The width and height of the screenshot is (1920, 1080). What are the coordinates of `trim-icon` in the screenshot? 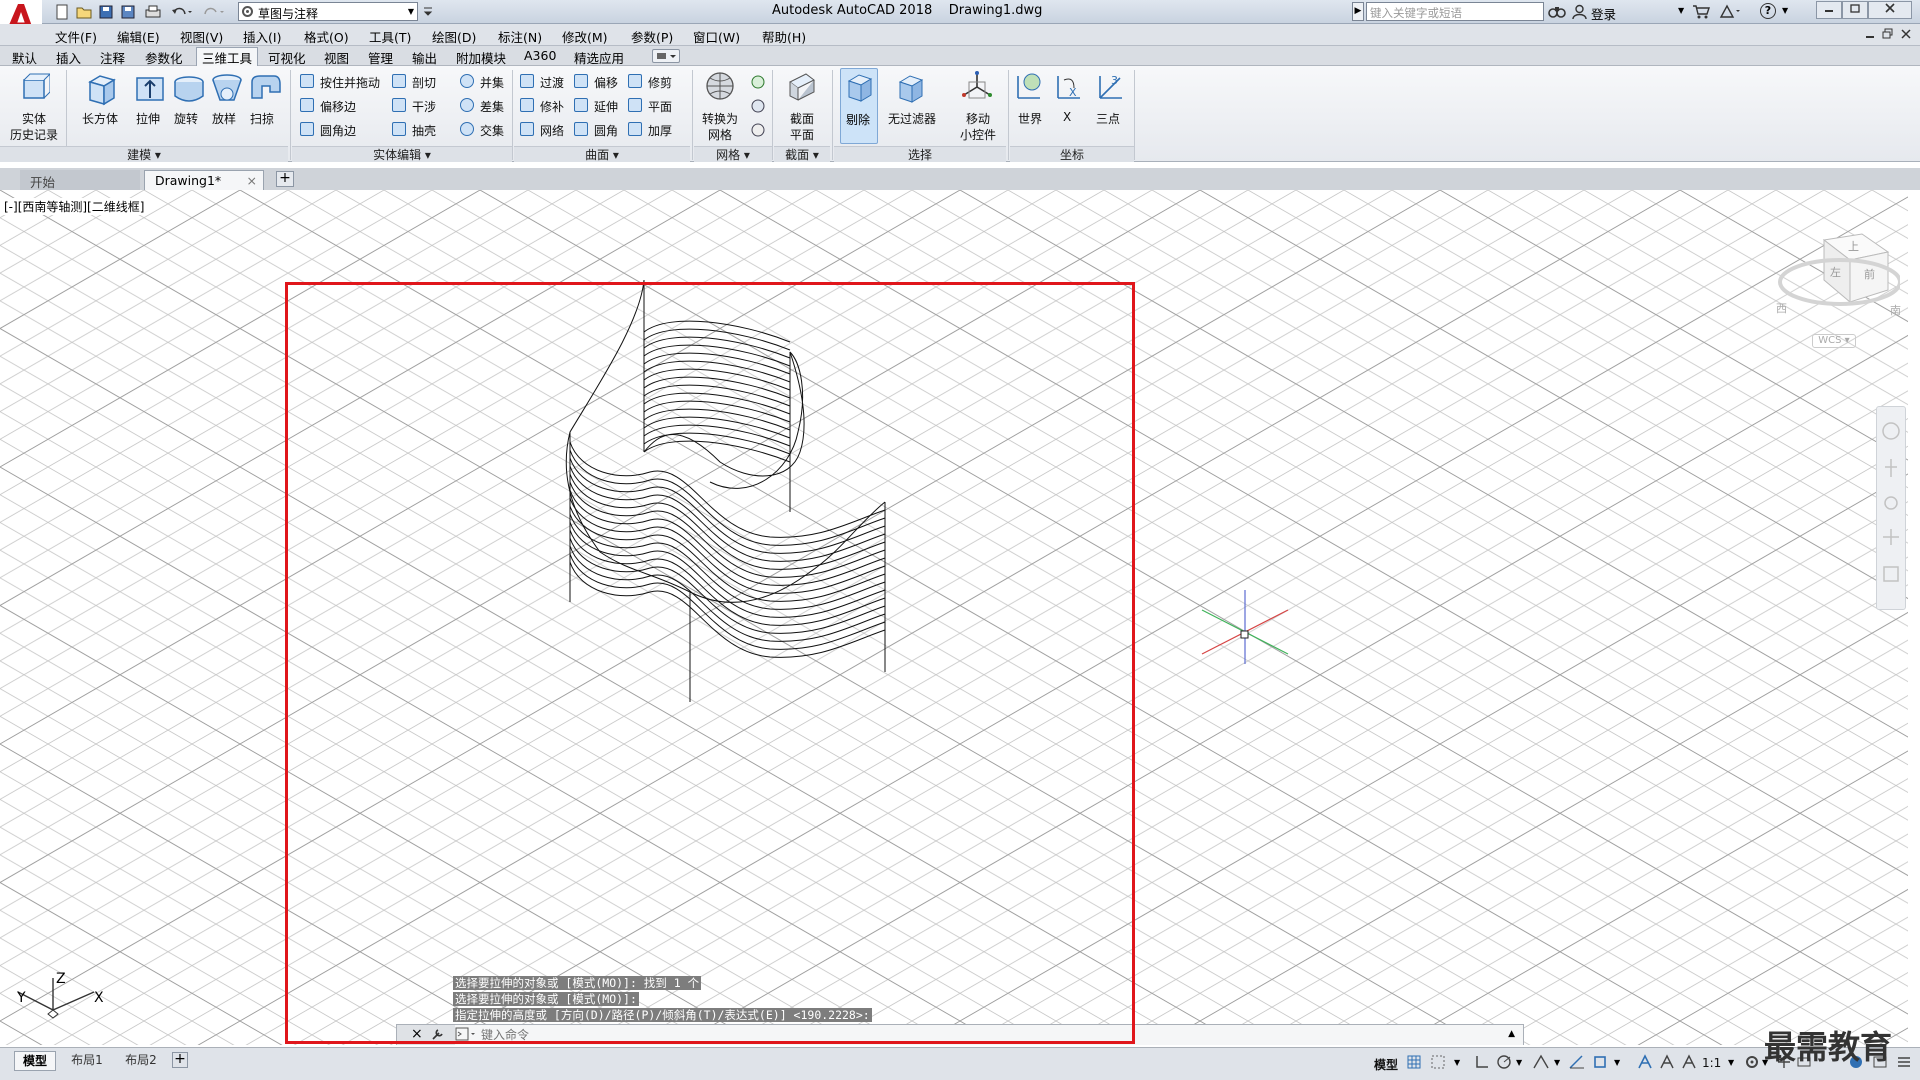 It's located at (635, 81).